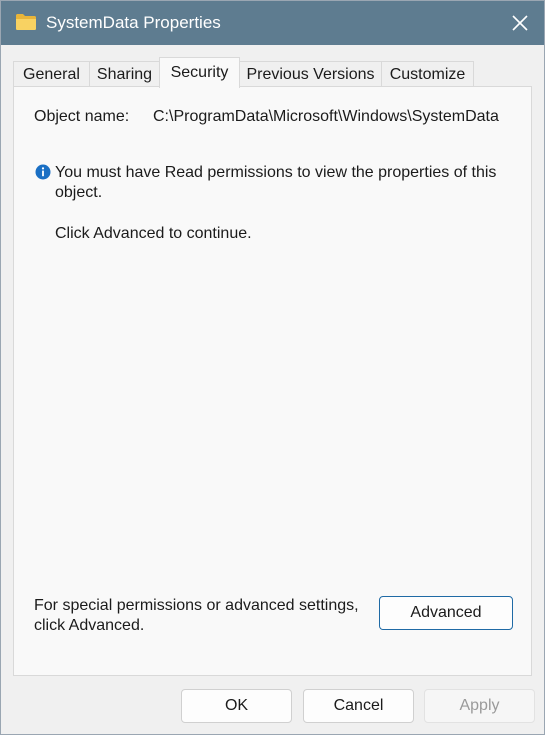  I want to click on advanced-button: Advanced, so click(446, 613).